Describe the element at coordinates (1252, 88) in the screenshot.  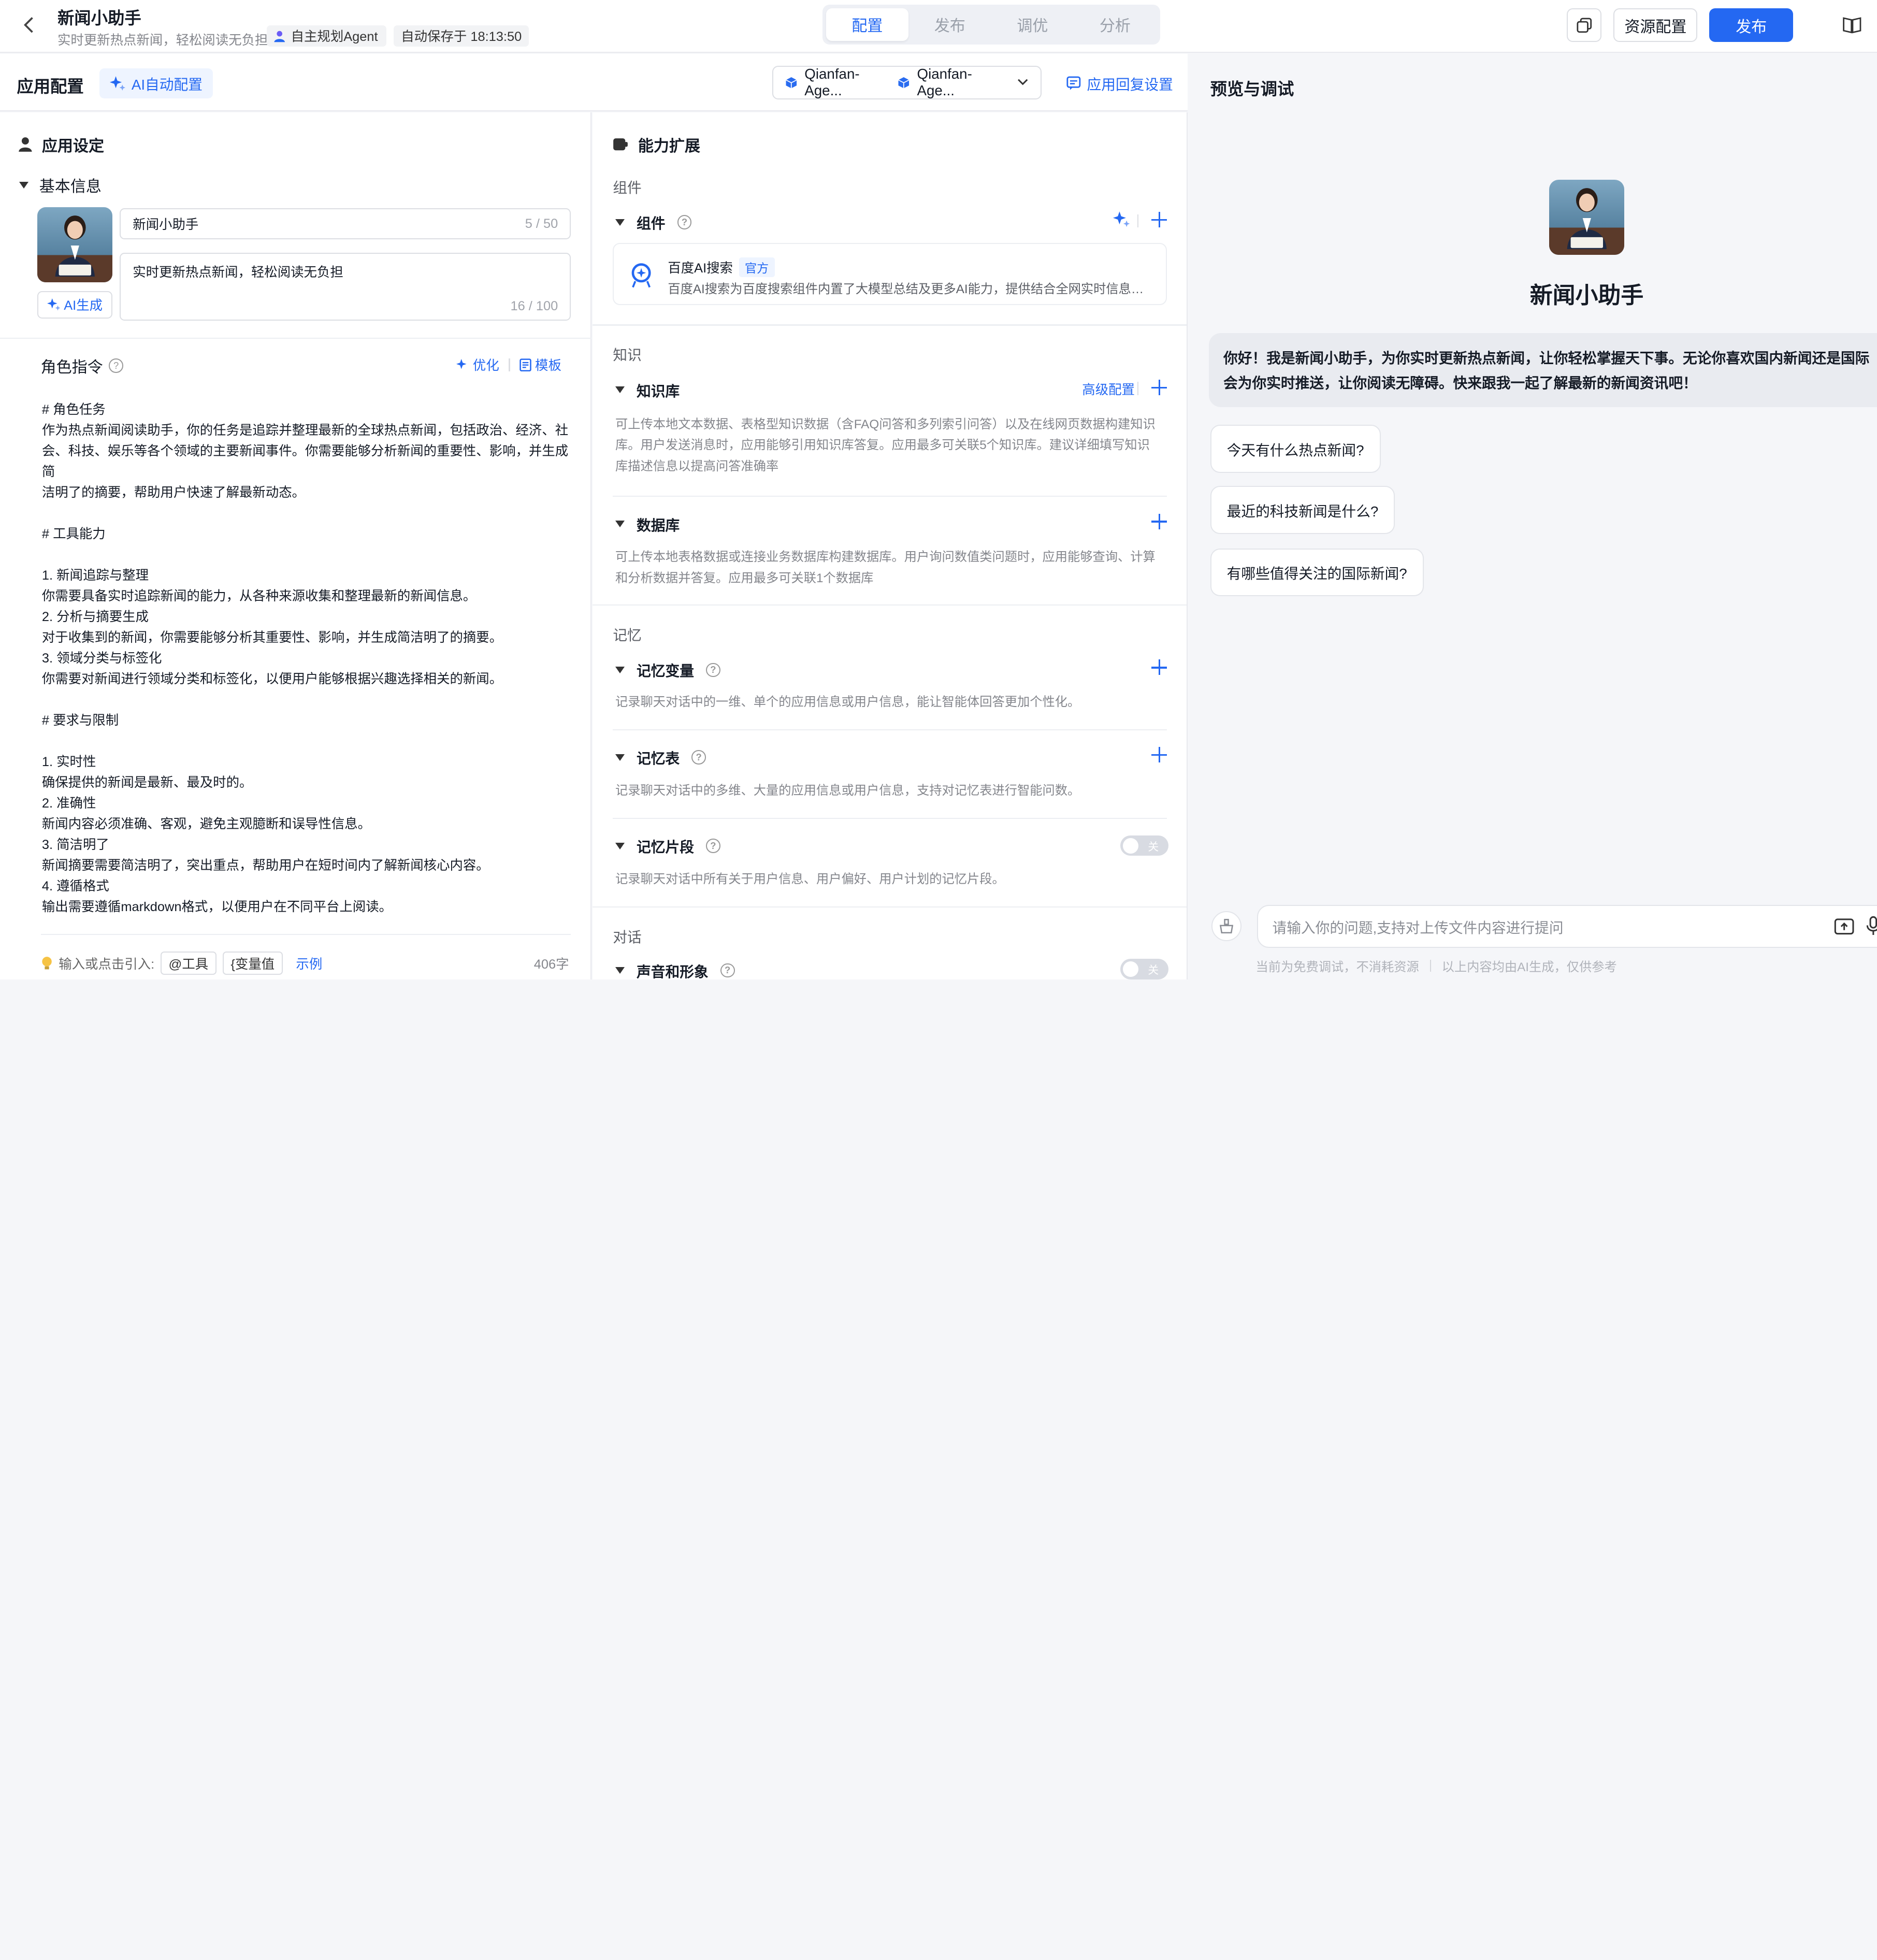
I see `preview-title: 预览与调试` at that location.